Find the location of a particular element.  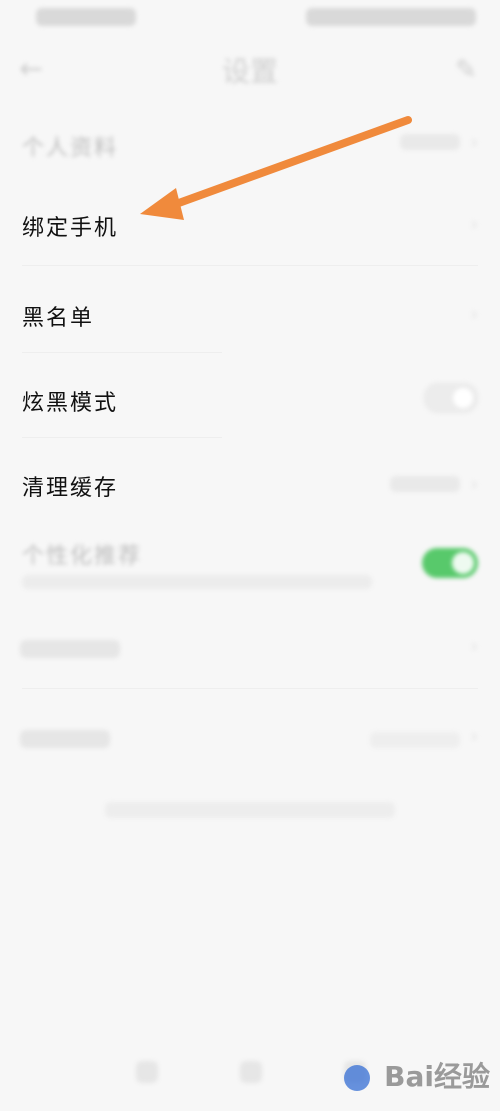

watermark-text: Bai经验 is located at coordinates (437, 1076).